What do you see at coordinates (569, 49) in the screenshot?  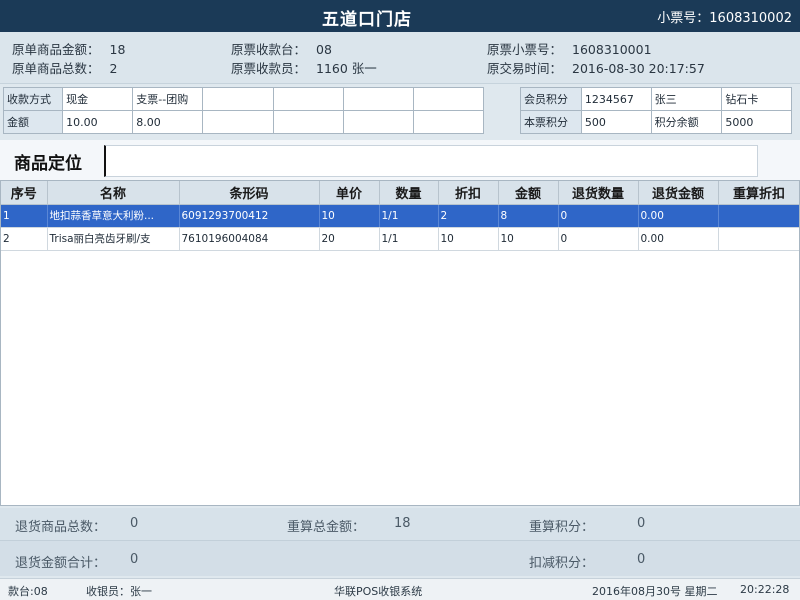 I see `orig-ticket: 原票小票号： 1608310001` at bounding box center [569, 49].